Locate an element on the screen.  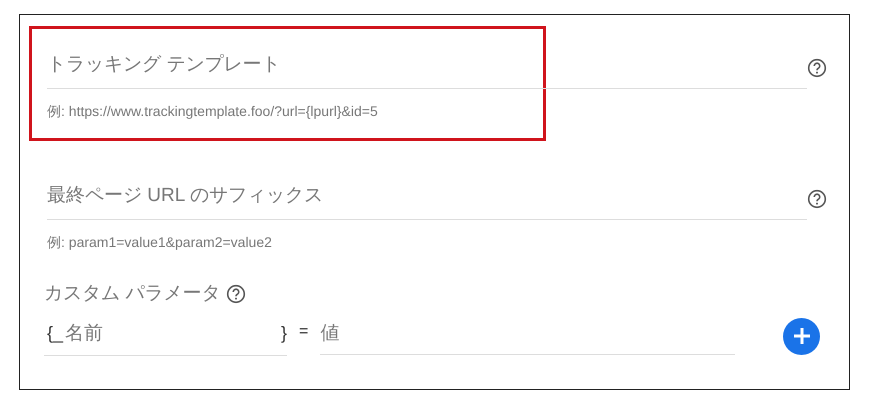
hint-text: 例: https://www.trackingtemplate.foo/?url={lpurl}&id=5 is located at coordinates (213, 111).